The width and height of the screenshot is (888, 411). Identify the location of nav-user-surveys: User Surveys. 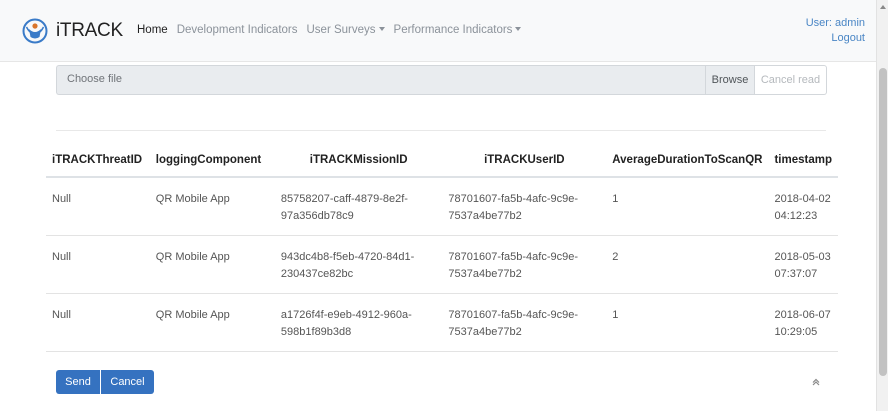
(346, 30).